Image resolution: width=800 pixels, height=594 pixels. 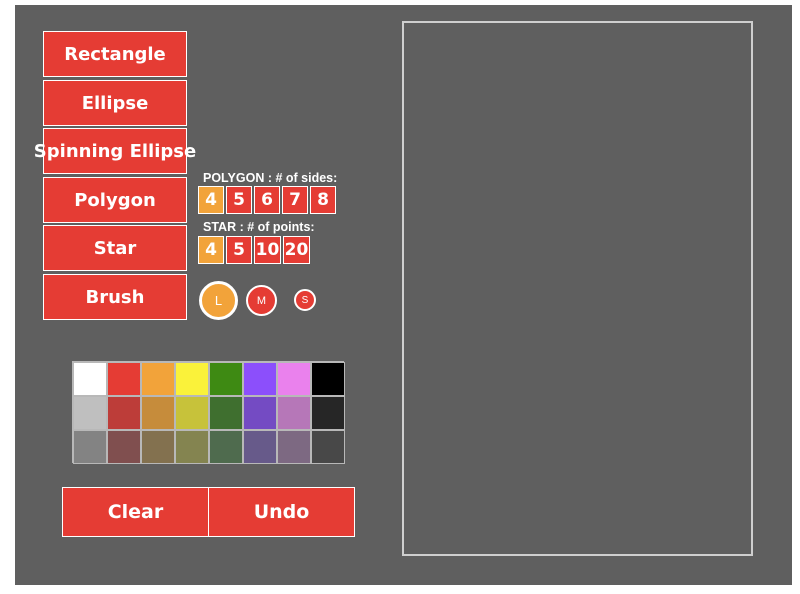 I want to click on star-points-4-button: 4, so click(x=211, y=250).